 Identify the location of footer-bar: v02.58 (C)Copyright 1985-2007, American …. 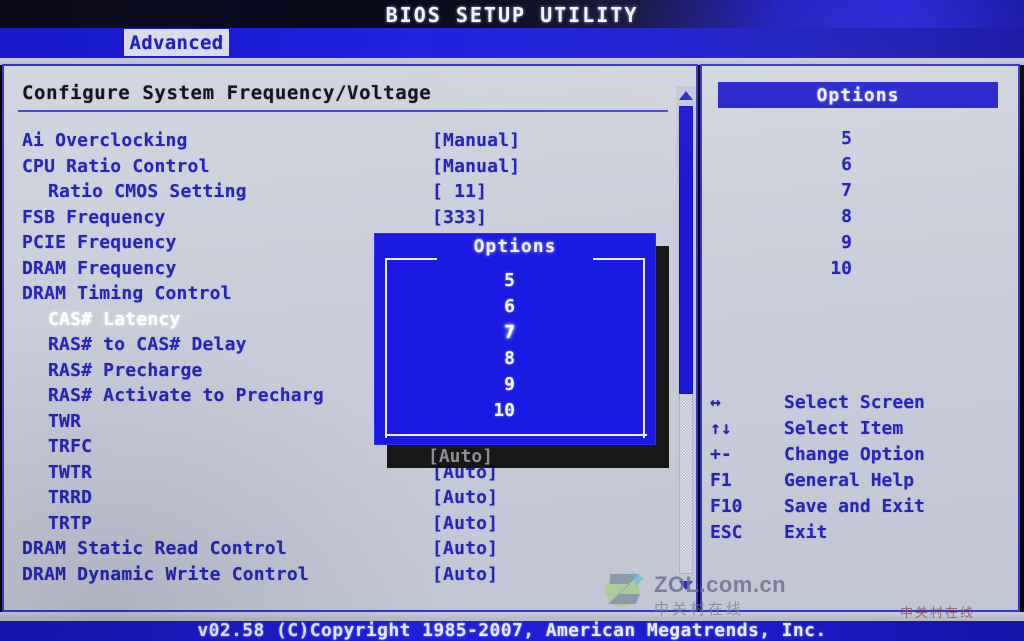
(512, 630).